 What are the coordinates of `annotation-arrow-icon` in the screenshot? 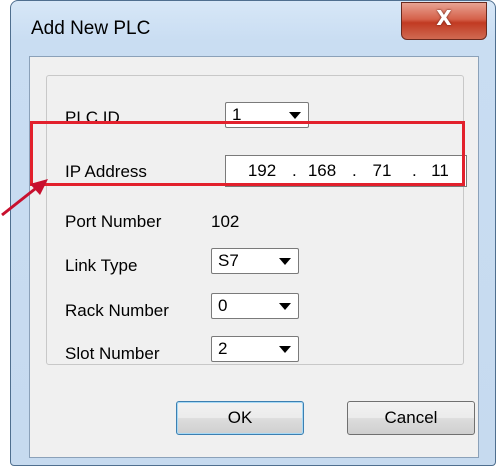 It's located at (24, 198).